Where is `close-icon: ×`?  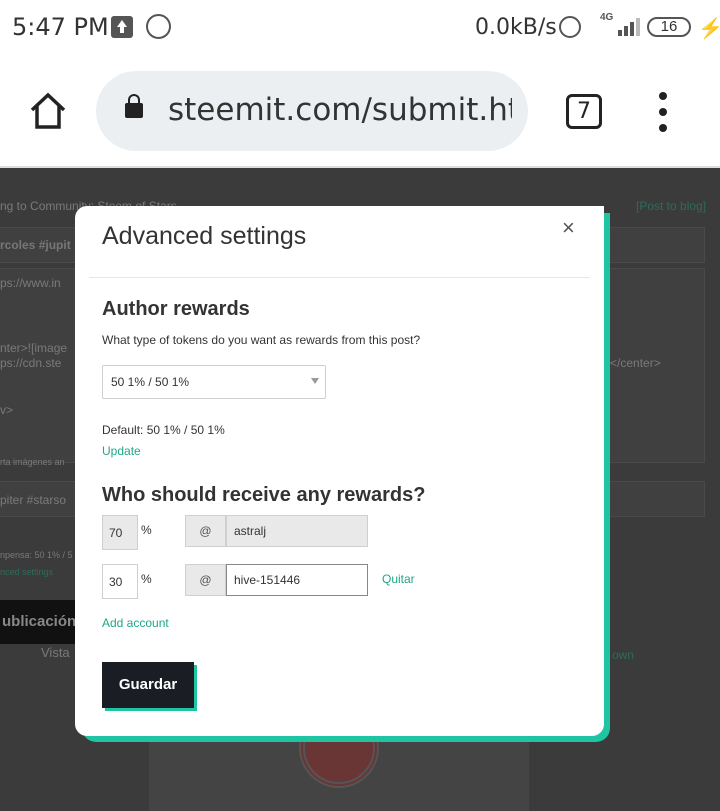
close-icon: × is located at coordinates (568, 228).